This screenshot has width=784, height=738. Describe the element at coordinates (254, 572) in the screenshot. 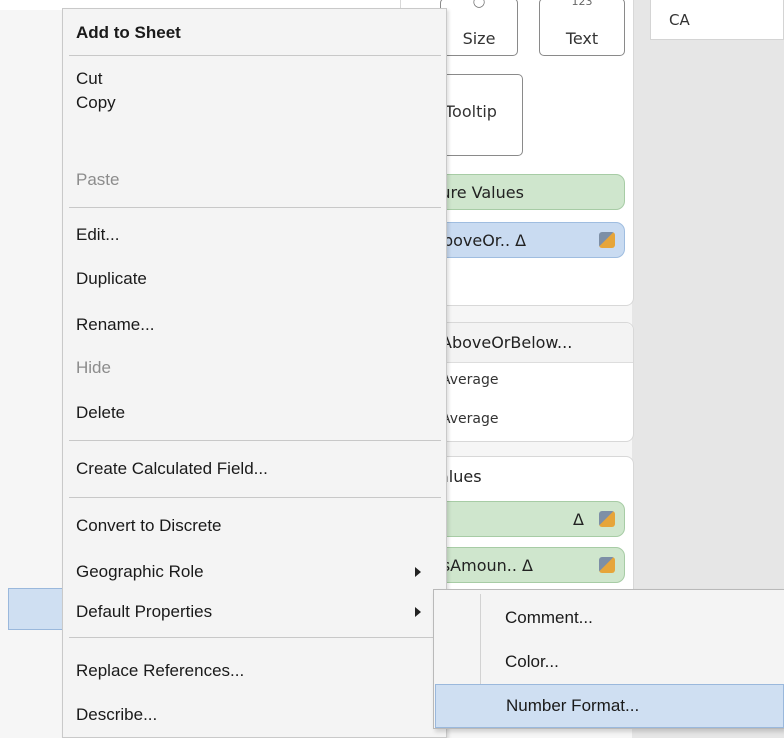

I see `menu-item-geographic-role: Geographic Role` at that location.